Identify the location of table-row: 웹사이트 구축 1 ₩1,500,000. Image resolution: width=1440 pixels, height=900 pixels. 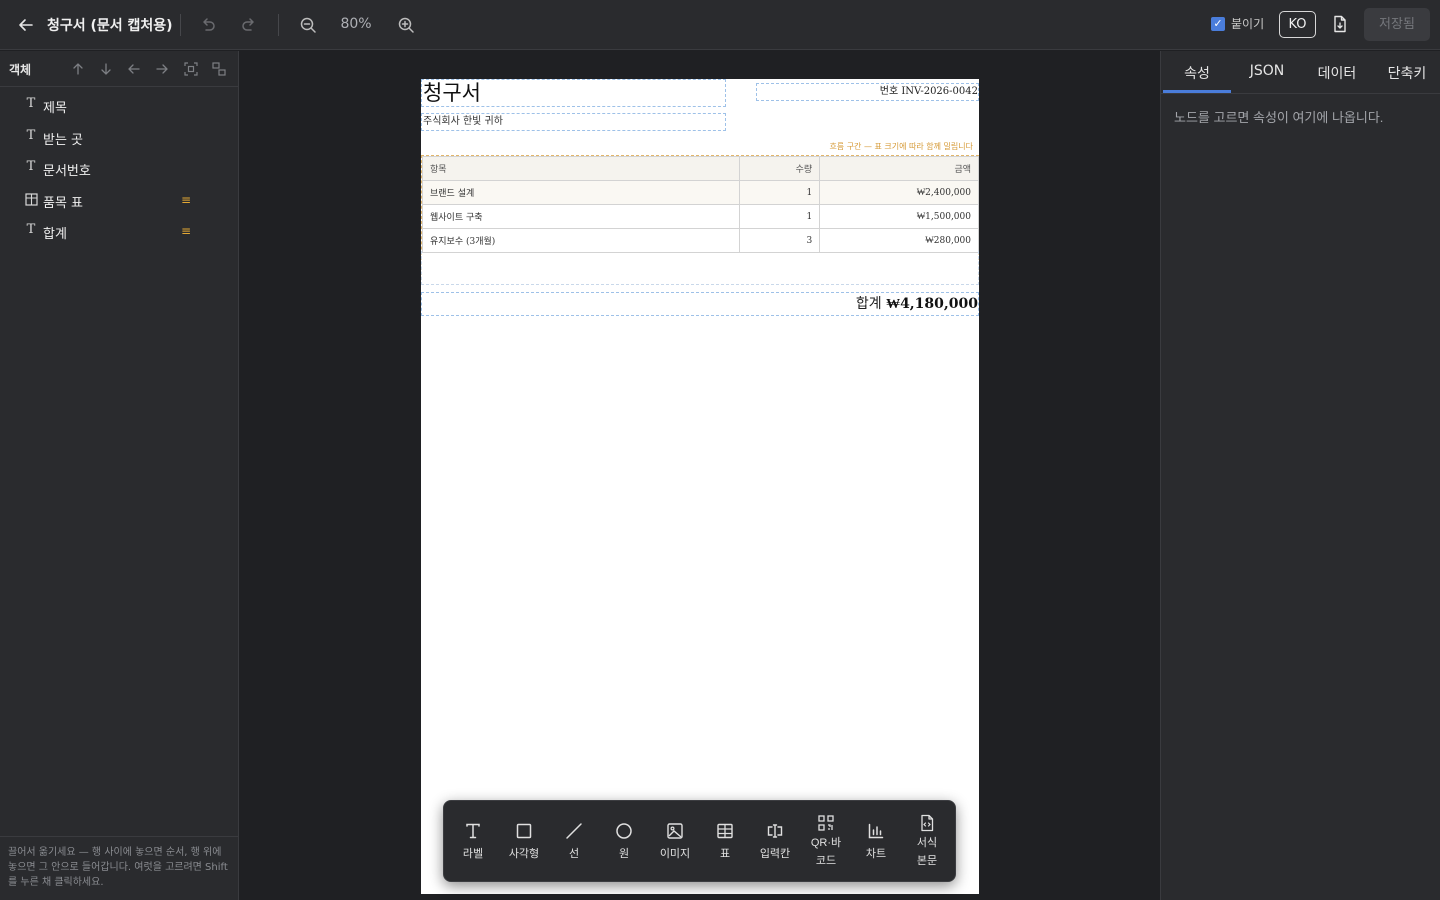
(700, 216).